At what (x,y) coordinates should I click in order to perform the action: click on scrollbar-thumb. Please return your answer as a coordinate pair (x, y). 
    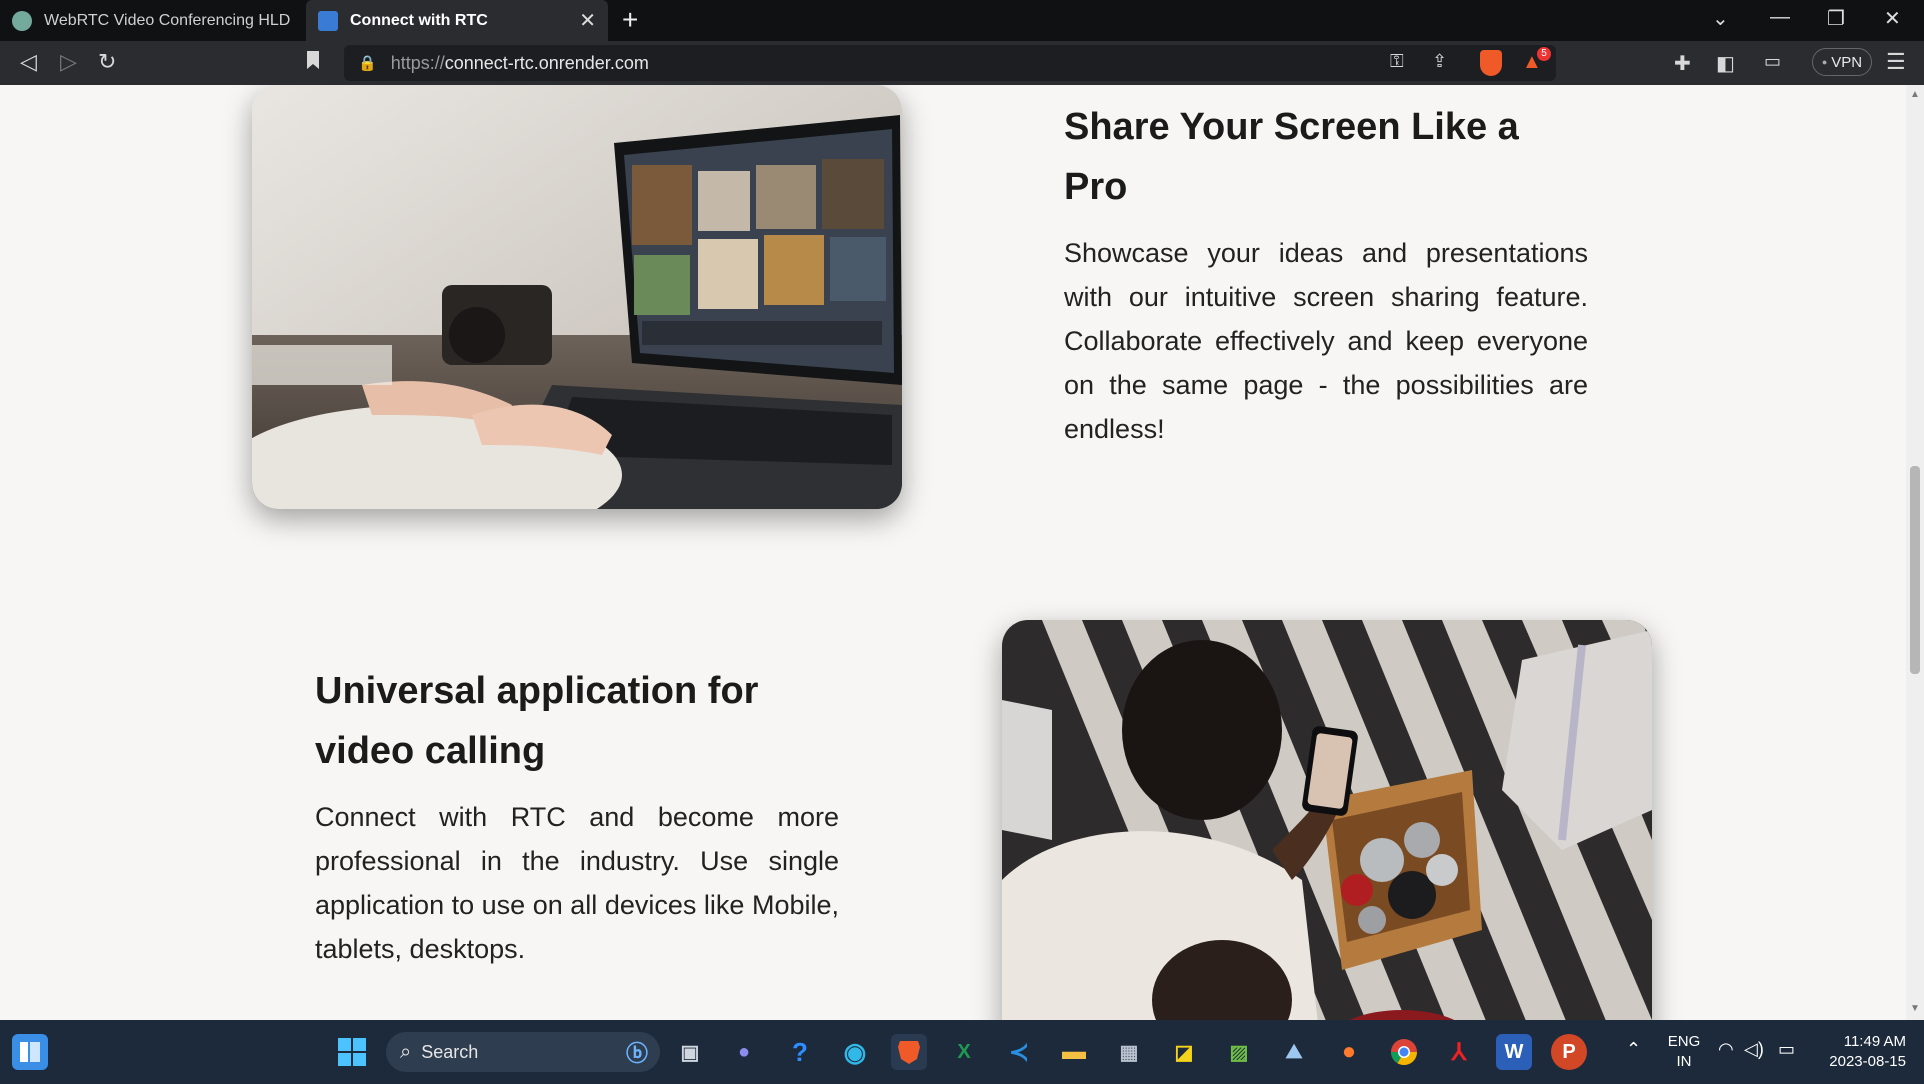
    Looking at the image, I should click on (1915, 570).